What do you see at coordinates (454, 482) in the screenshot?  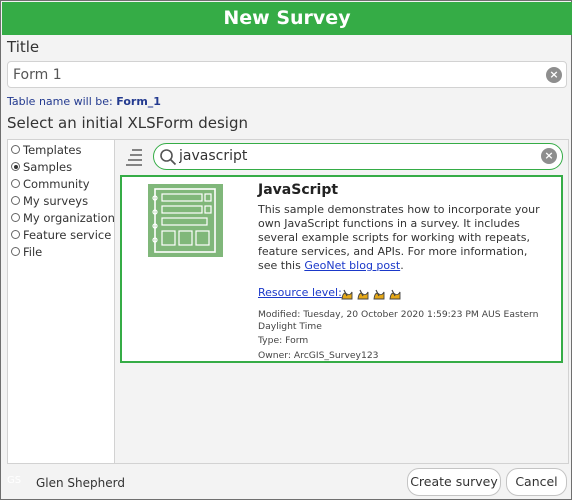 I see `create-survey-button: Create survey` at bounding box center [454, 482].